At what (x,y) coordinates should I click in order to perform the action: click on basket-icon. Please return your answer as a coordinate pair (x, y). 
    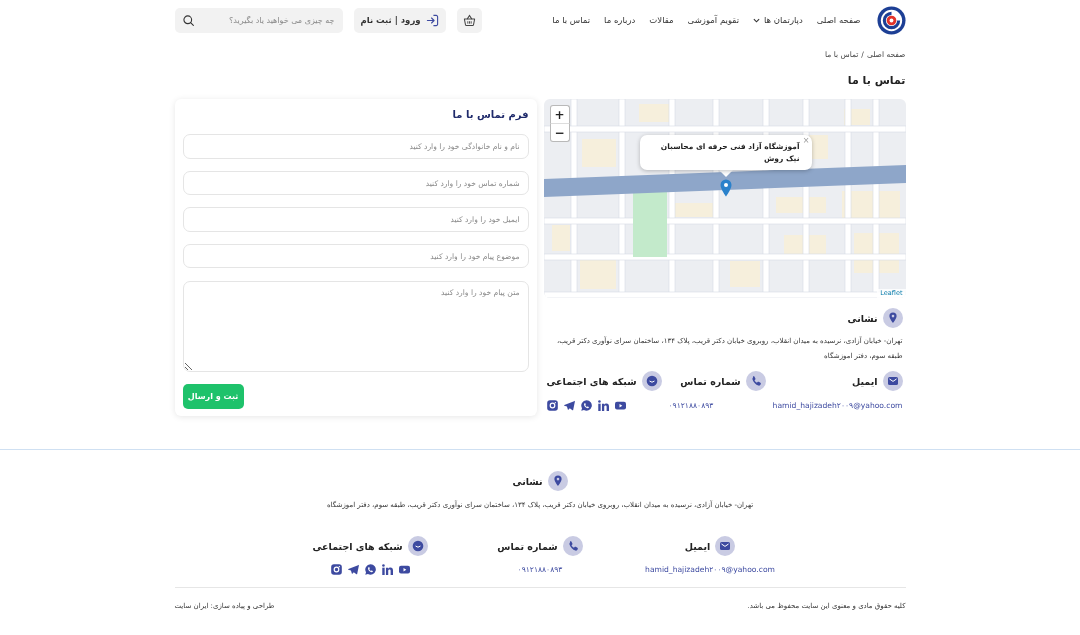
    Looking at the image, I should click on (469, 20).